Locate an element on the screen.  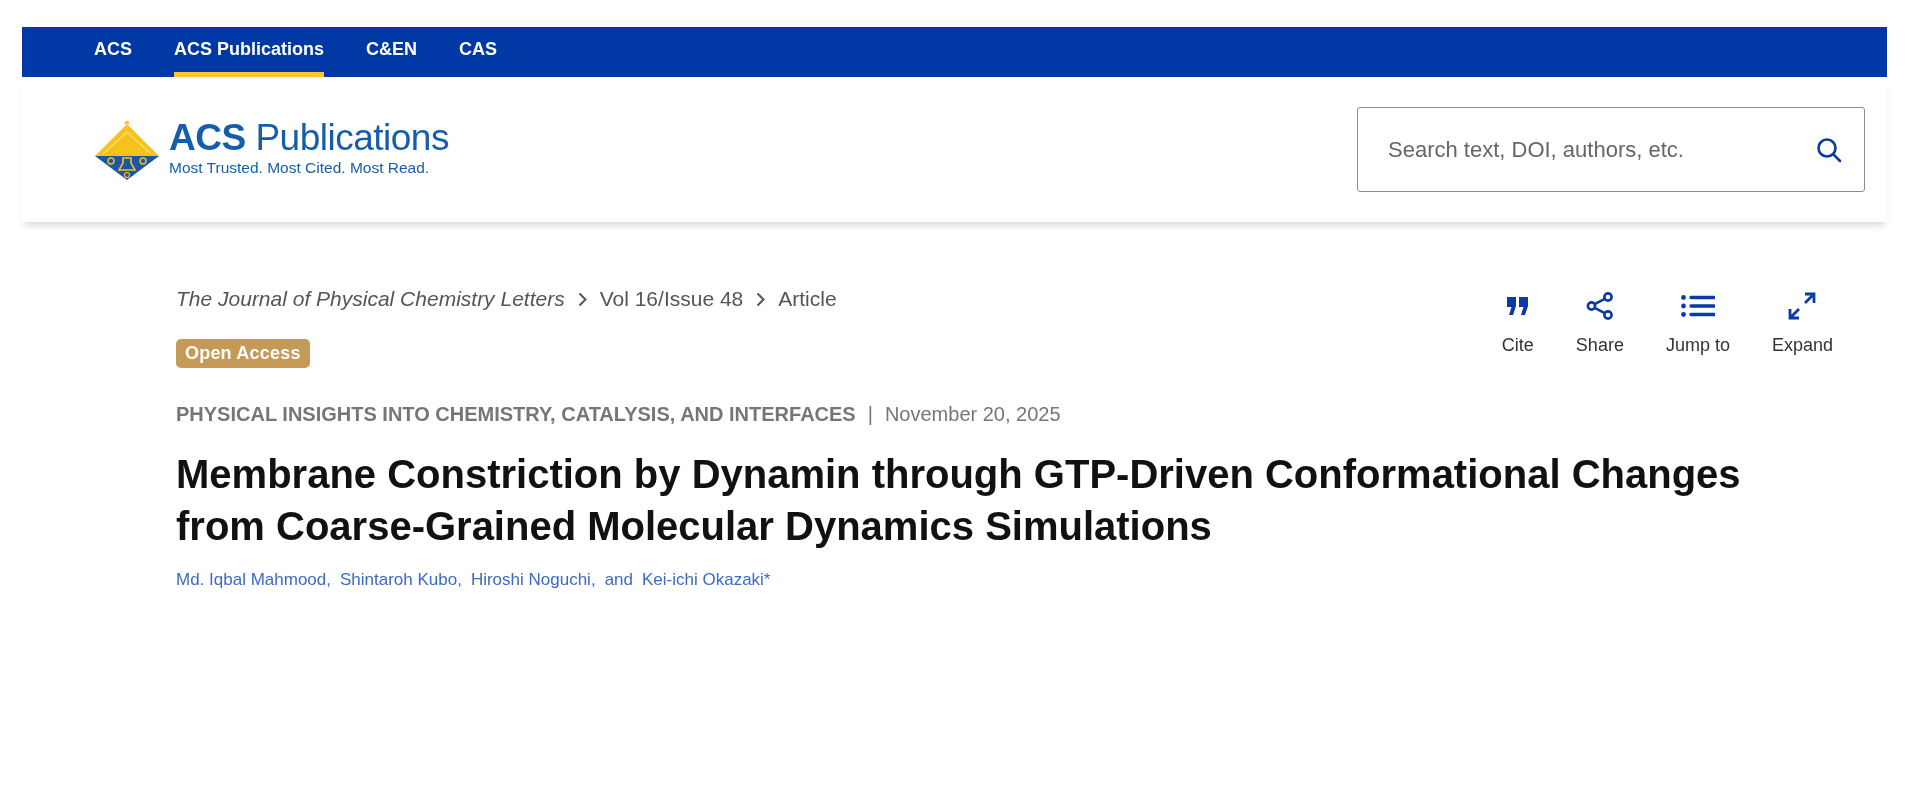
conjunction-text: and is located at coordinates (618, 580).